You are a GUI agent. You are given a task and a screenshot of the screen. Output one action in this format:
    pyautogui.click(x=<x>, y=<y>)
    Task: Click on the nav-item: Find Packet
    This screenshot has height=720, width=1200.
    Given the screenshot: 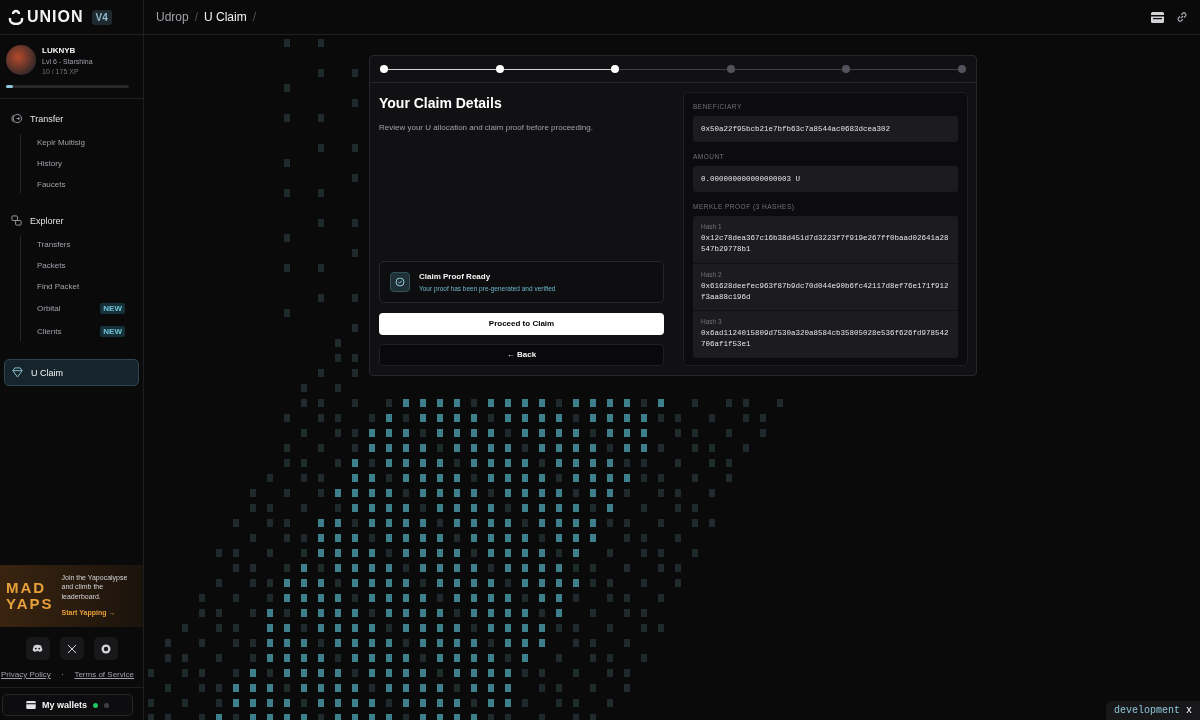 What is the action you would take?
    pyautogui.click(x=80, y=286)
    